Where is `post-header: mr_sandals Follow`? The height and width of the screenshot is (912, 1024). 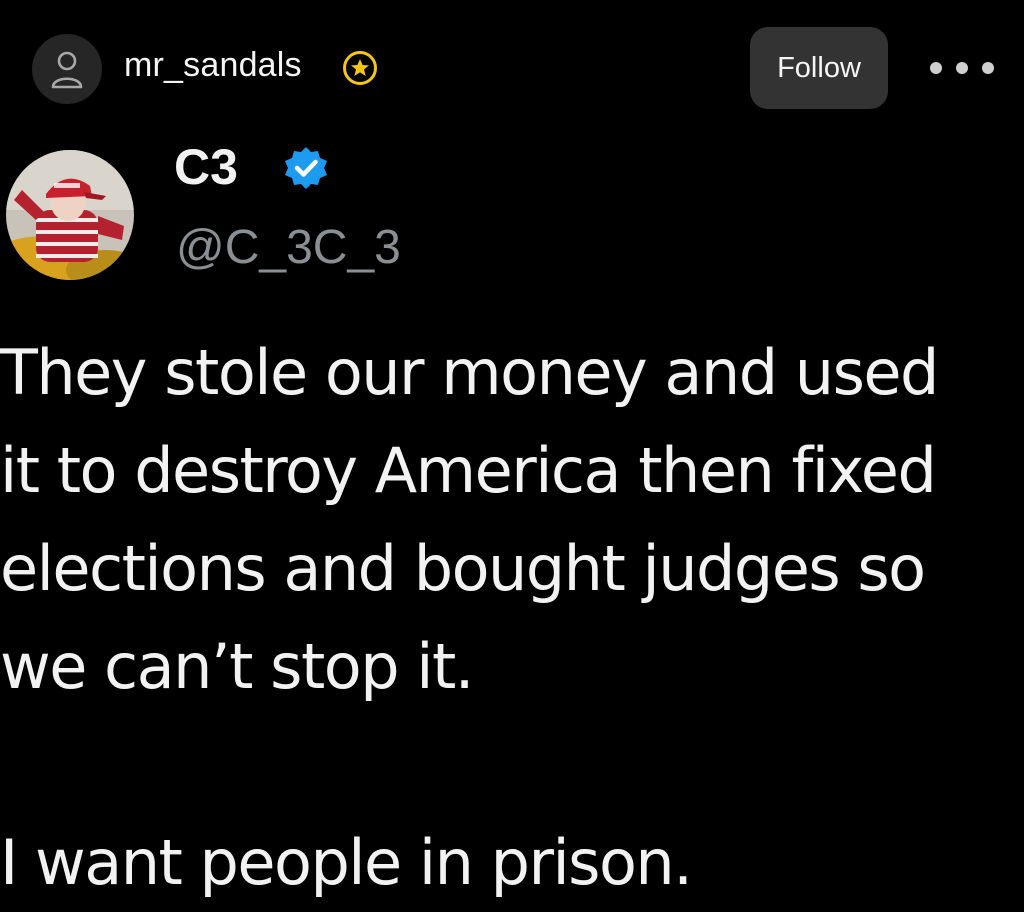 post-header: mr_sandals Follow is located at coordinates (512, 65).